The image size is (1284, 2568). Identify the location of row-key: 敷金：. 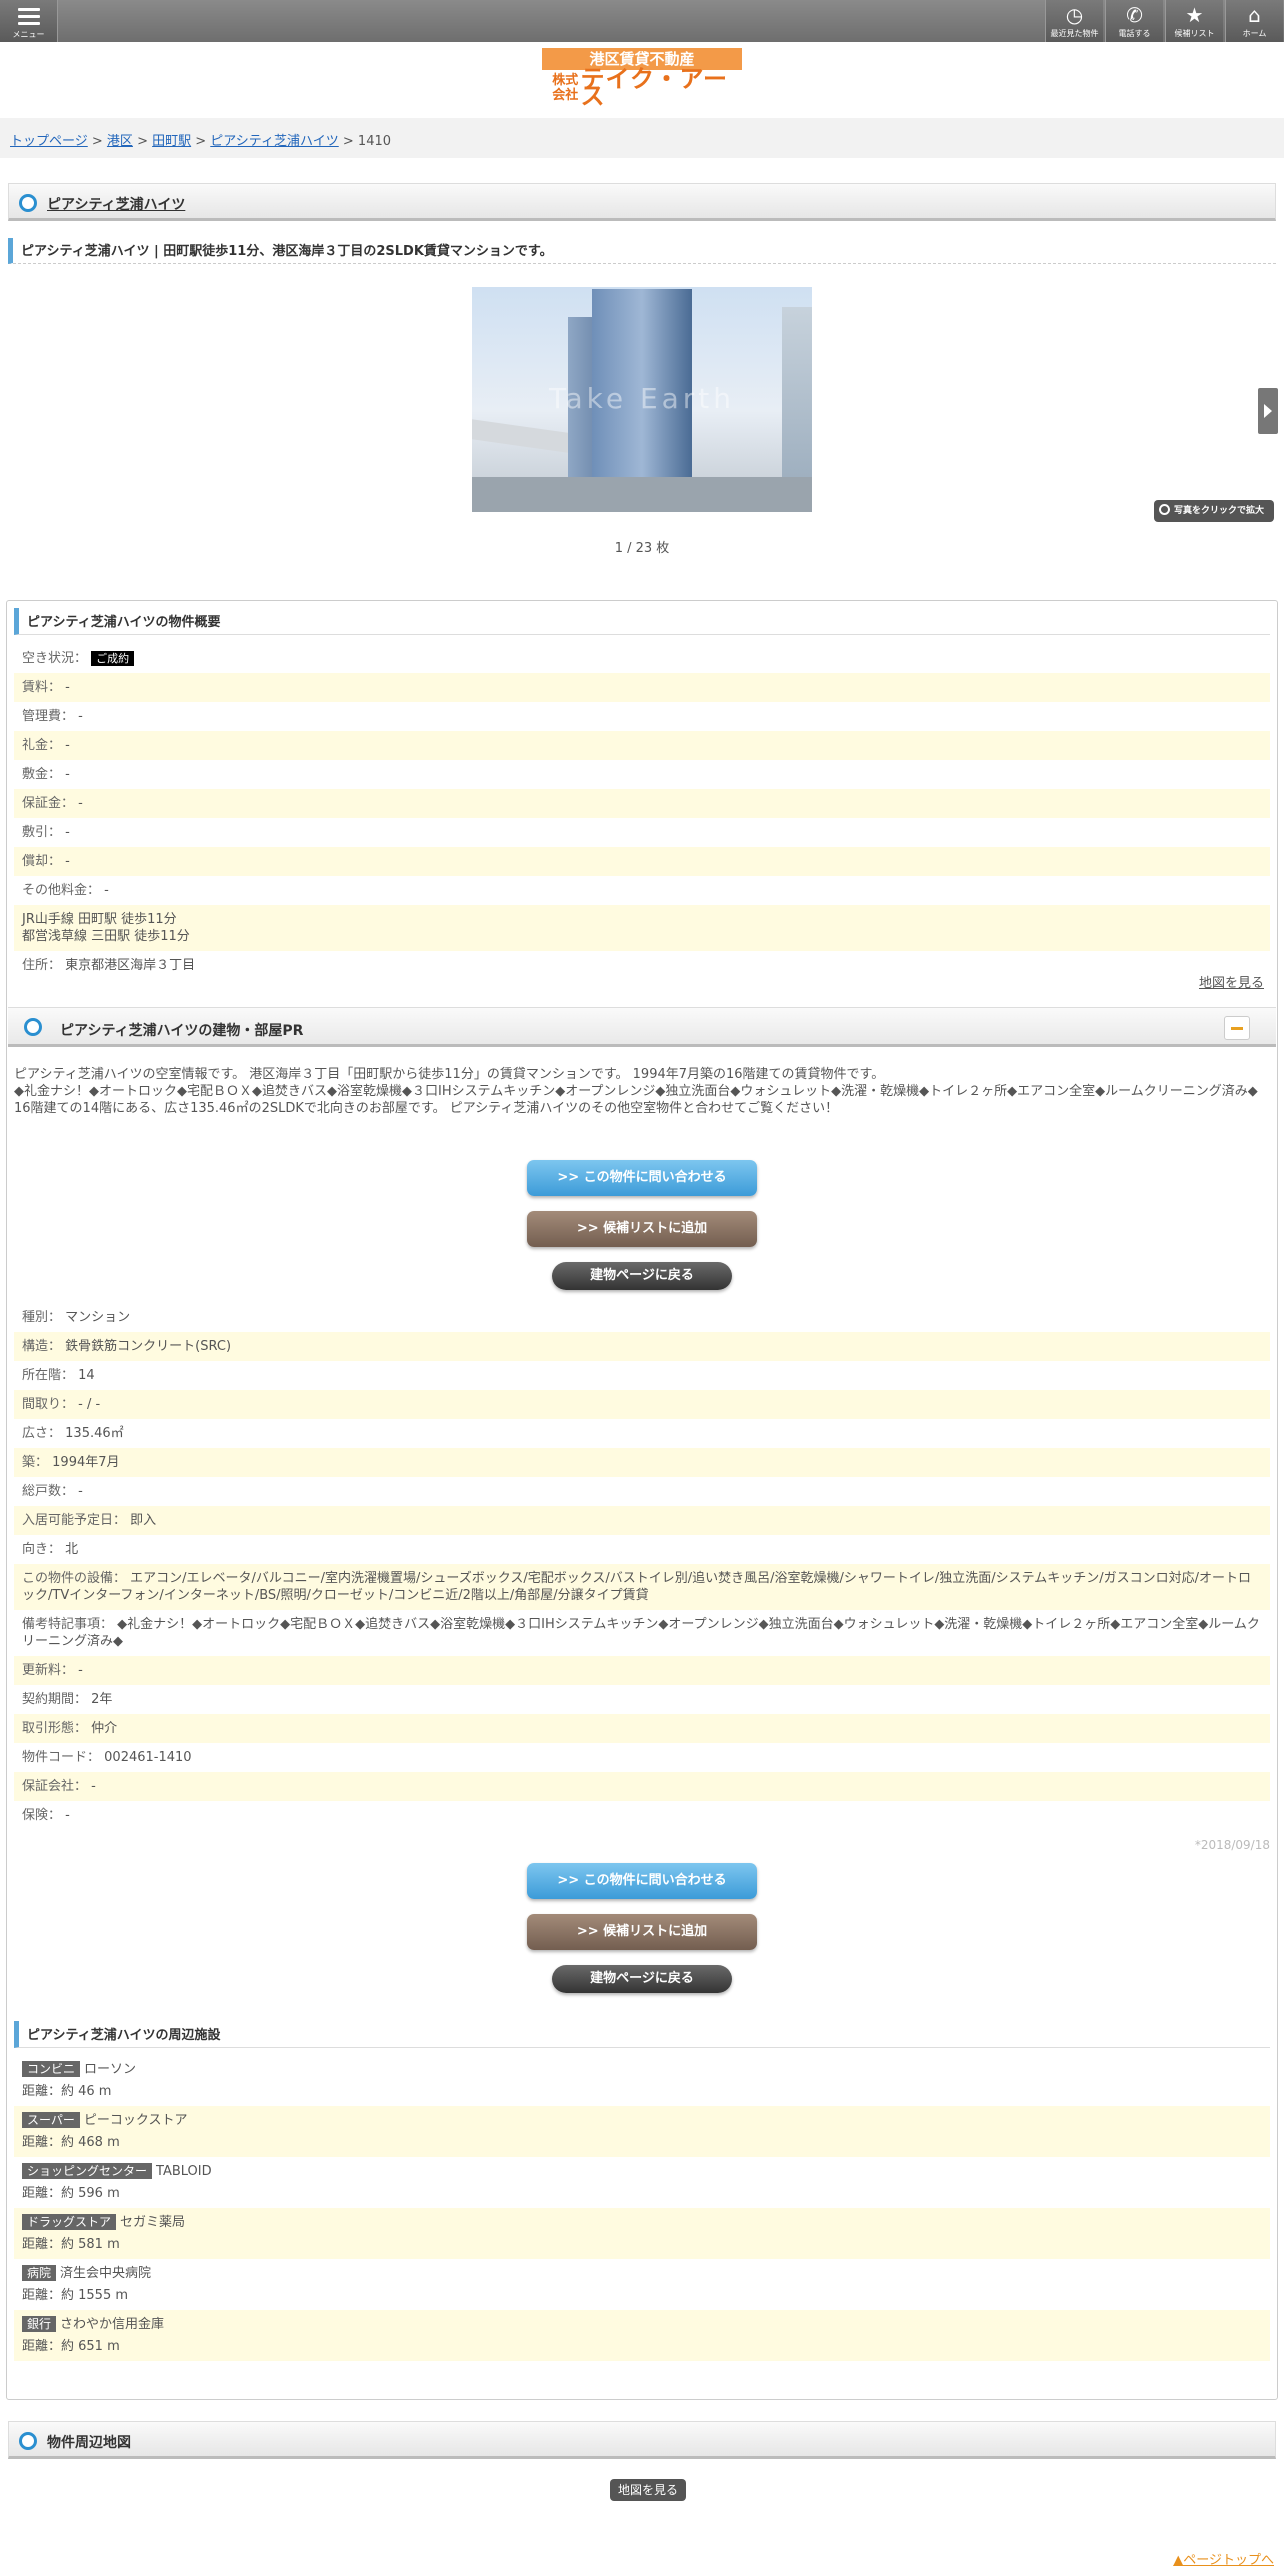
(42, 774).